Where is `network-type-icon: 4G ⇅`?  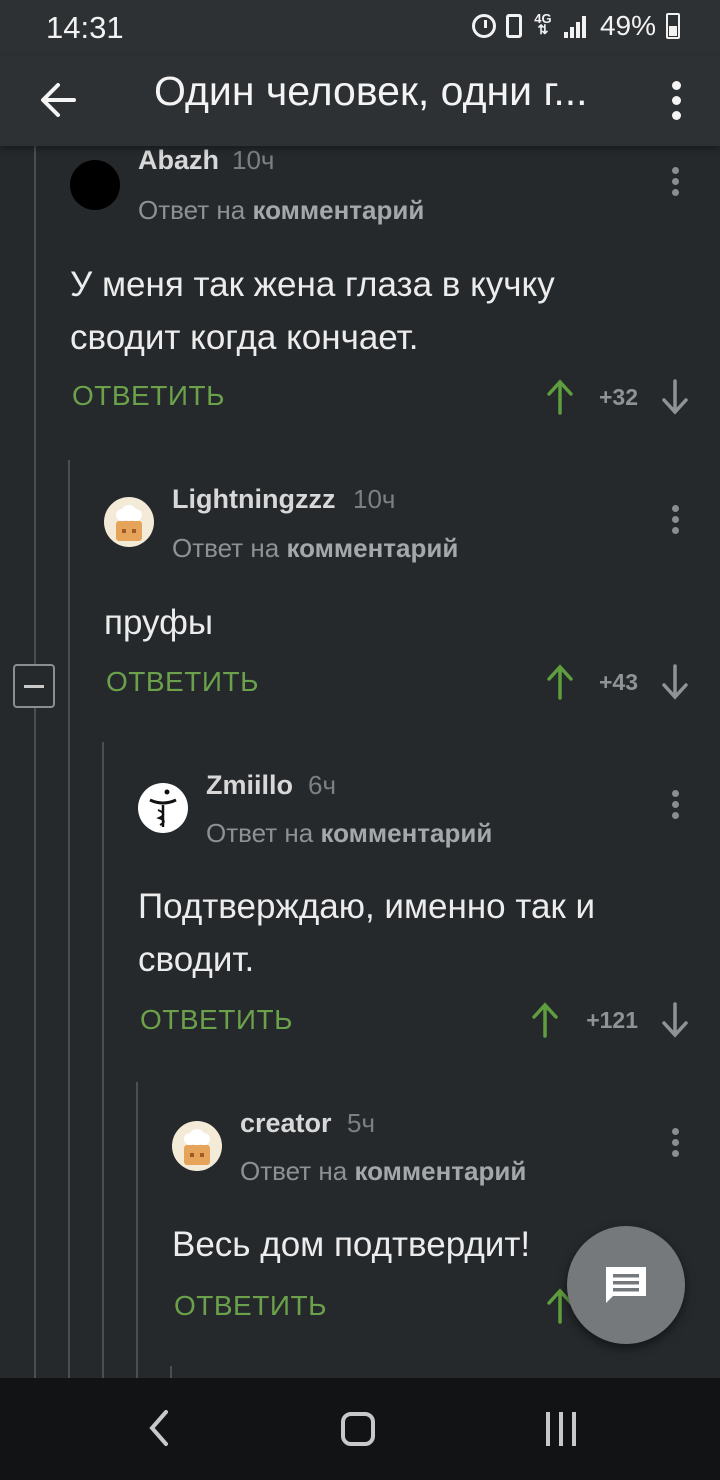 network-type-icon: 4G ⇅ is located at coordinates (543, 24).